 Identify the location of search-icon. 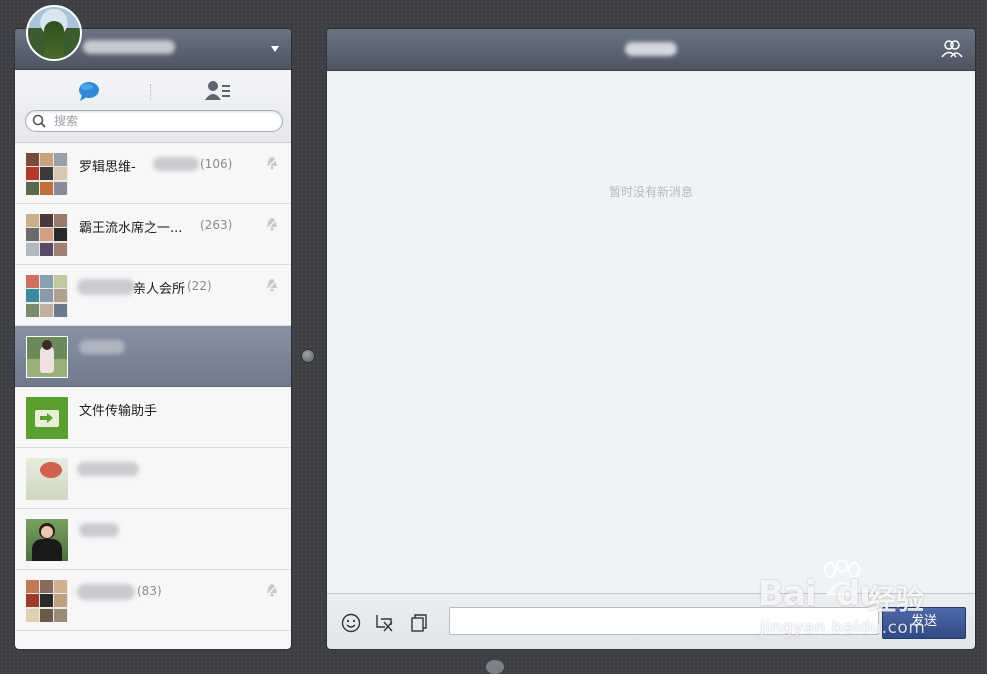
(39, 121).